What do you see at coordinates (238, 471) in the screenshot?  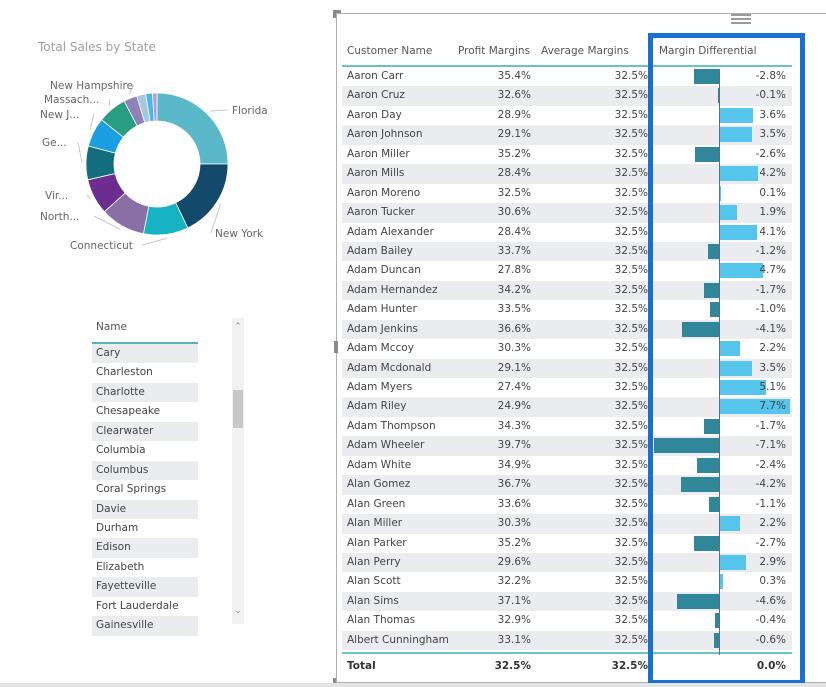 I see `slicer-scrollbar: ⌃ ⌄` at bounding box center [238, 471].